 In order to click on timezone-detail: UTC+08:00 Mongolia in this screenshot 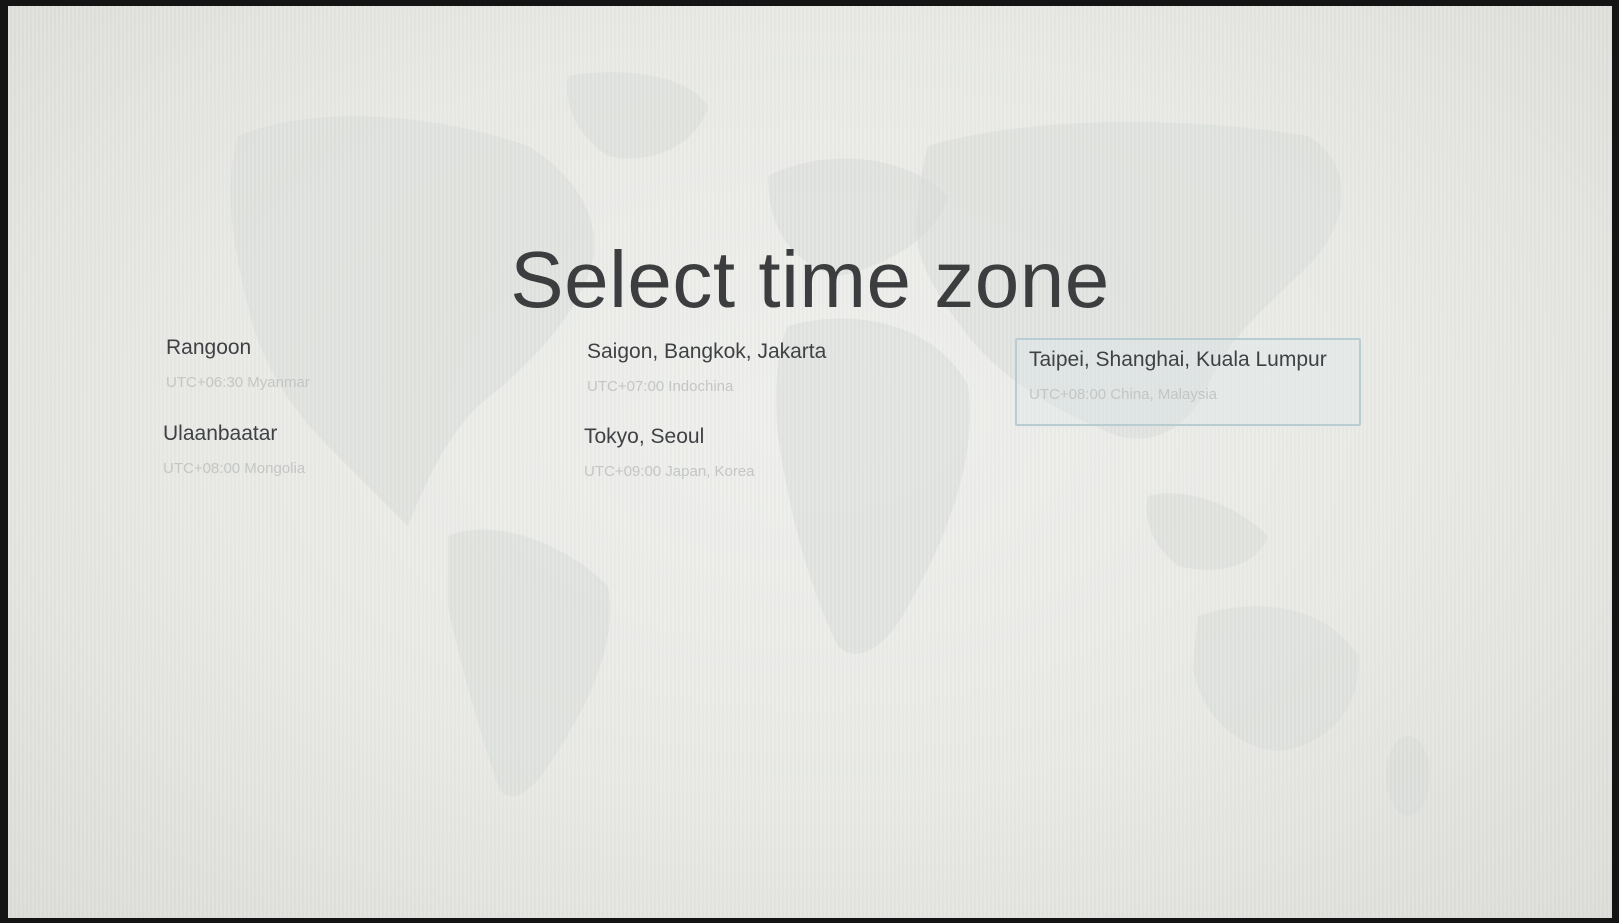, I will do `click(234, 468)`.